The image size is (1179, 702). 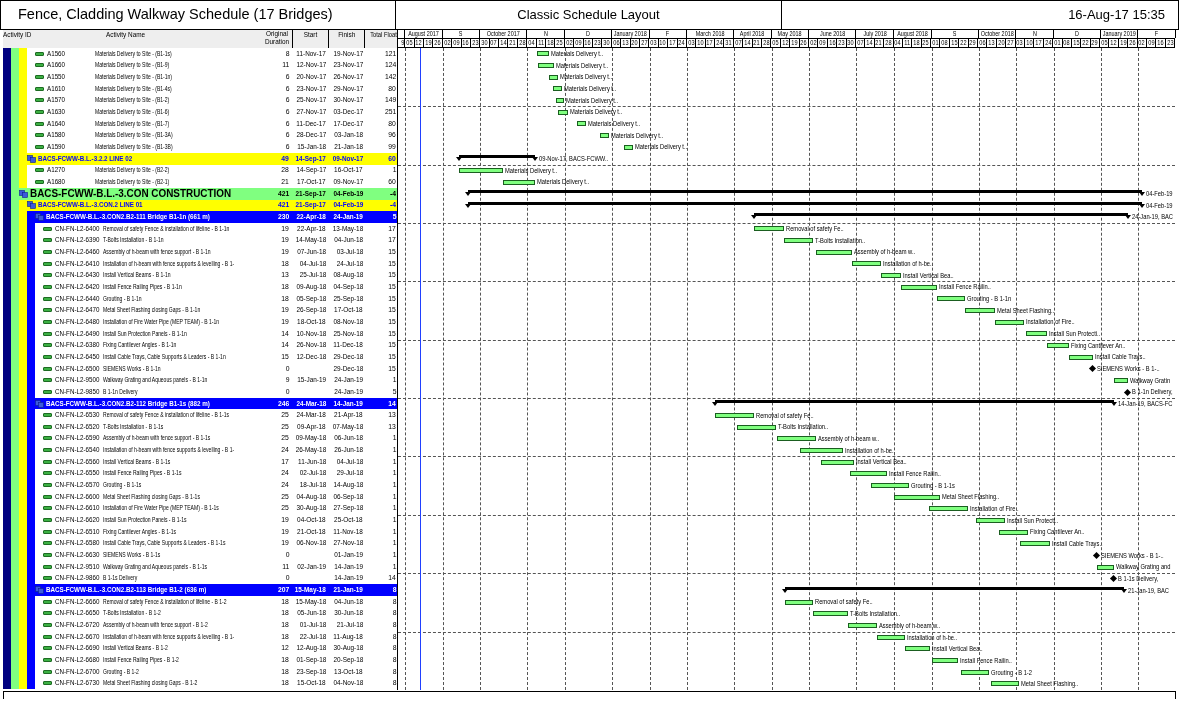 What do you see at coordinates (625, 43) in the screenshot?
I see `week-header: 13` at bounding box center [625, 43].